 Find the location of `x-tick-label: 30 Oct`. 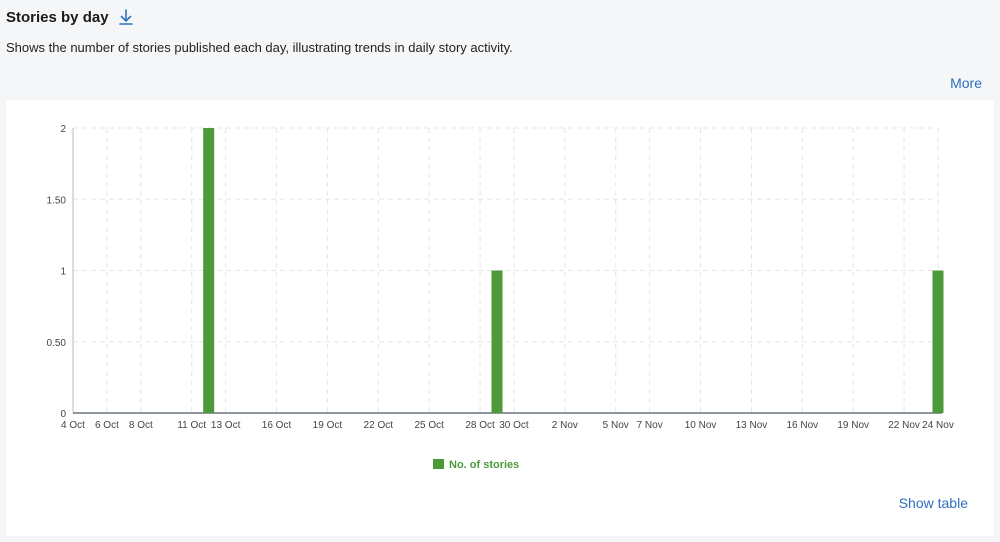

x-tick-label: 30 Oct is located at coordinates (514, 425).